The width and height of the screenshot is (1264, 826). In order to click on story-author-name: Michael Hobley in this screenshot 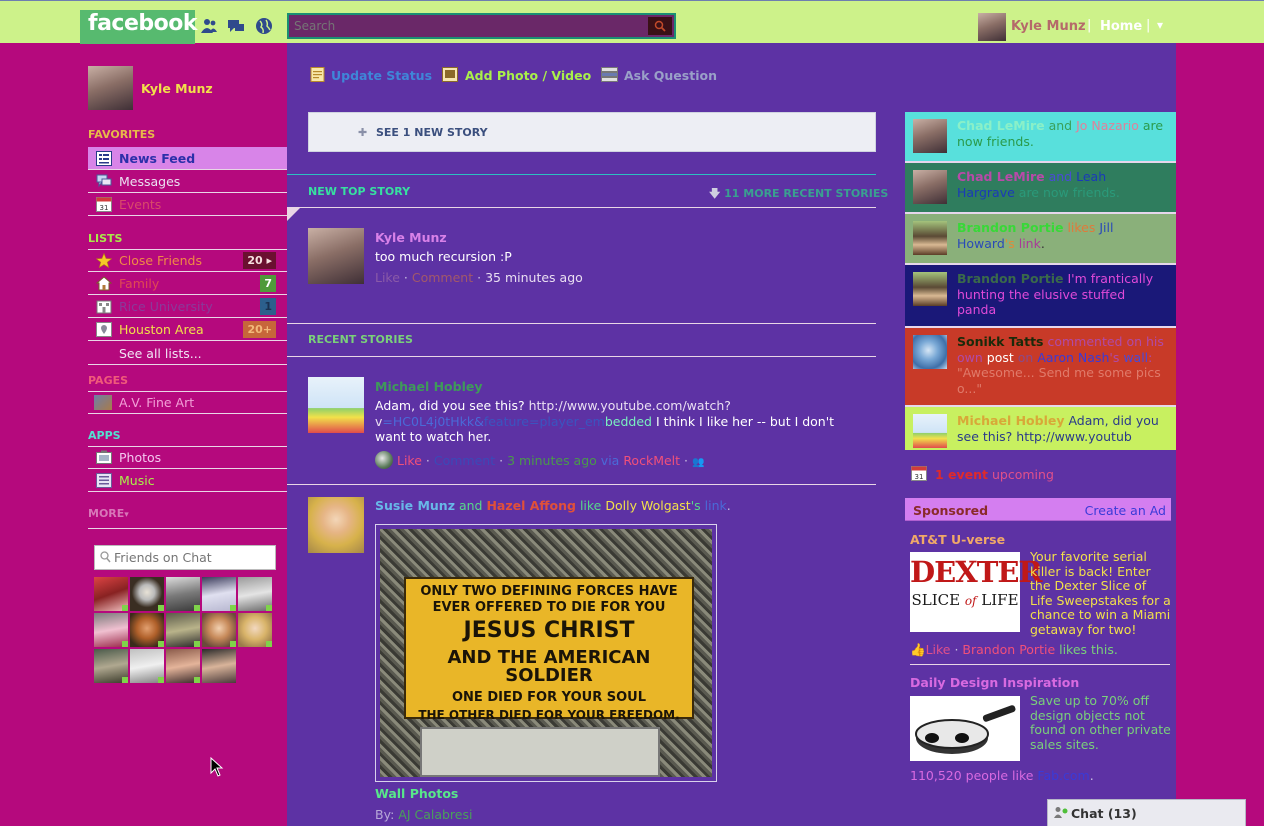, I will do `click(429, 386)`.